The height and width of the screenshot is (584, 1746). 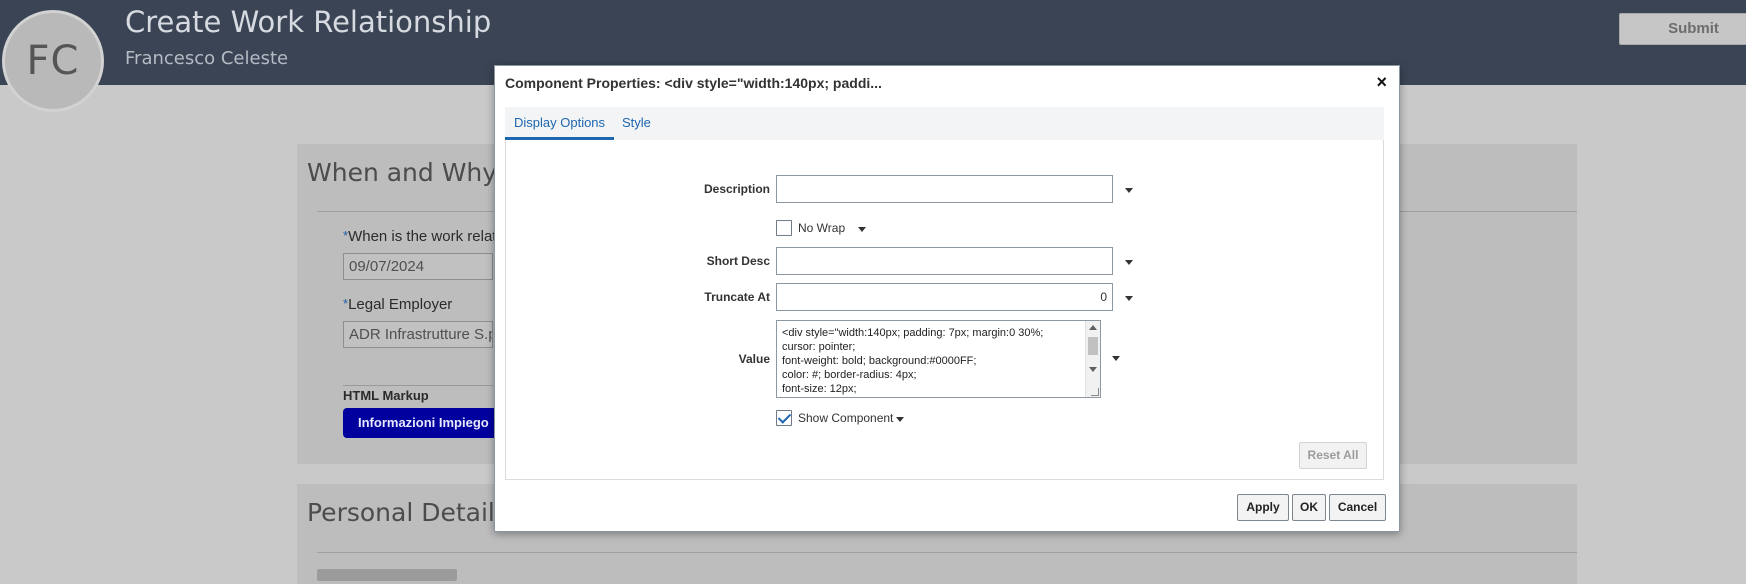 I want to click on avatar: FC, so click(x=53, y=61).